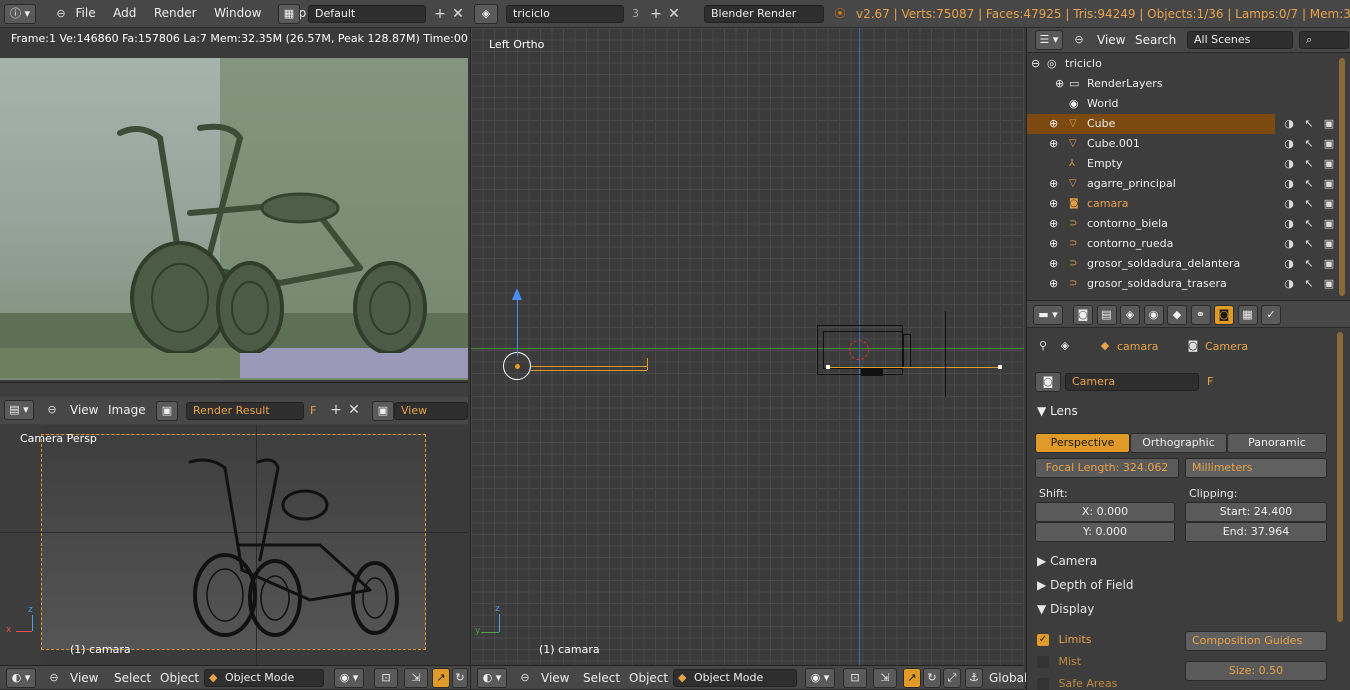 Image resolution: width=1350 pixels, height=690 pixels. What do you see at coordinates (1271, 315) in the screenshot?
I see `physics-tab-icon: ✓` at bounding box center [1271, 315].